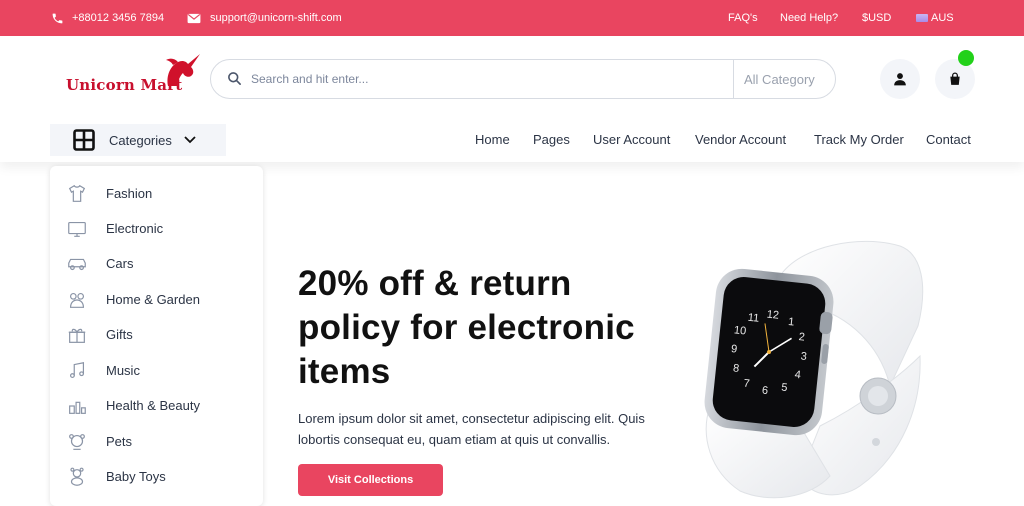 This screenshot has height=506, width=1024. I want to click on sidebar-item-label: Baby Toys, so click(136, 476).